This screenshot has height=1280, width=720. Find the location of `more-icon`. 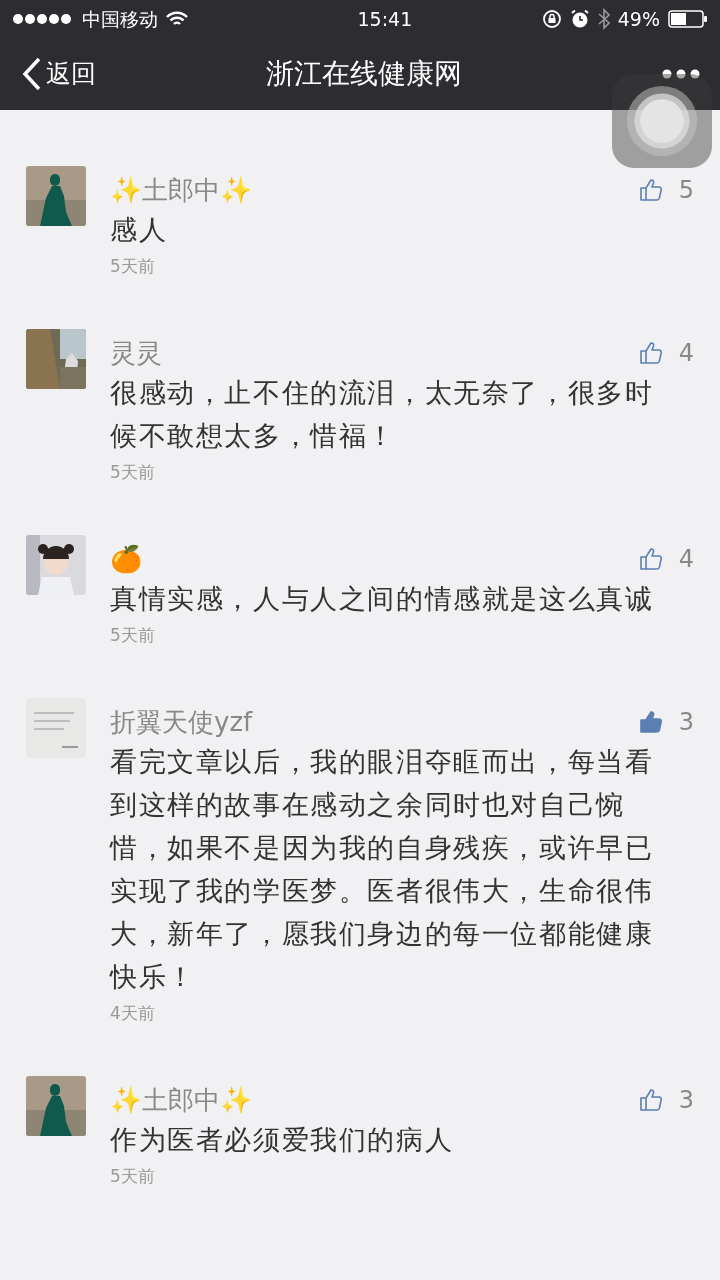

more-icon is located at coordinates (681, 74).